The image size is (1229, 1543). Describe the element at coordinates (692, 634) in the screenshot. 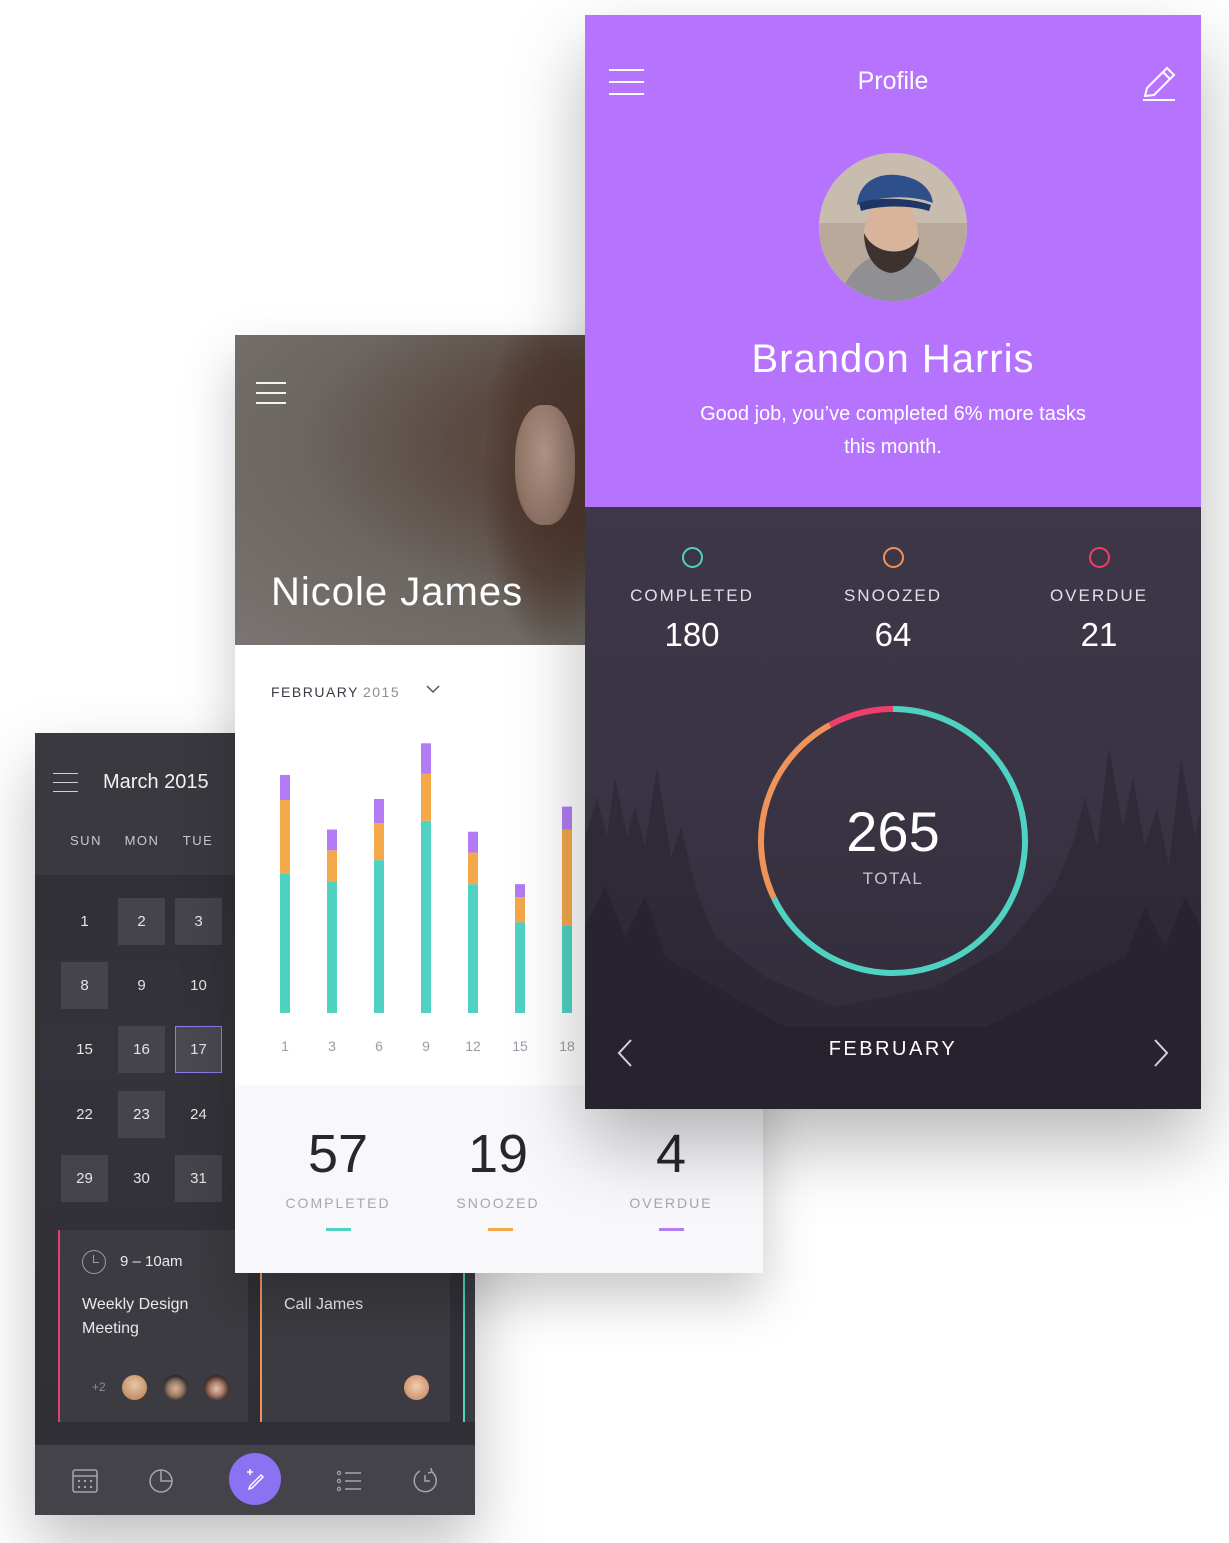

I see `stat-value: 180` at that location.